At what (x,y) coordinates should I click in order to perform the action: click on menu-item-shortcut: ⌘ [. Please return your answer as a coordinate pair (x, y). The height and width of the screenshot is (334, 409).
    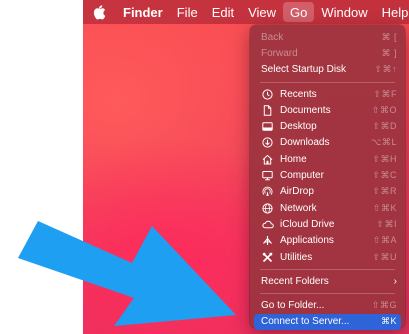
    Looking at the image, I should click on (389, 36).